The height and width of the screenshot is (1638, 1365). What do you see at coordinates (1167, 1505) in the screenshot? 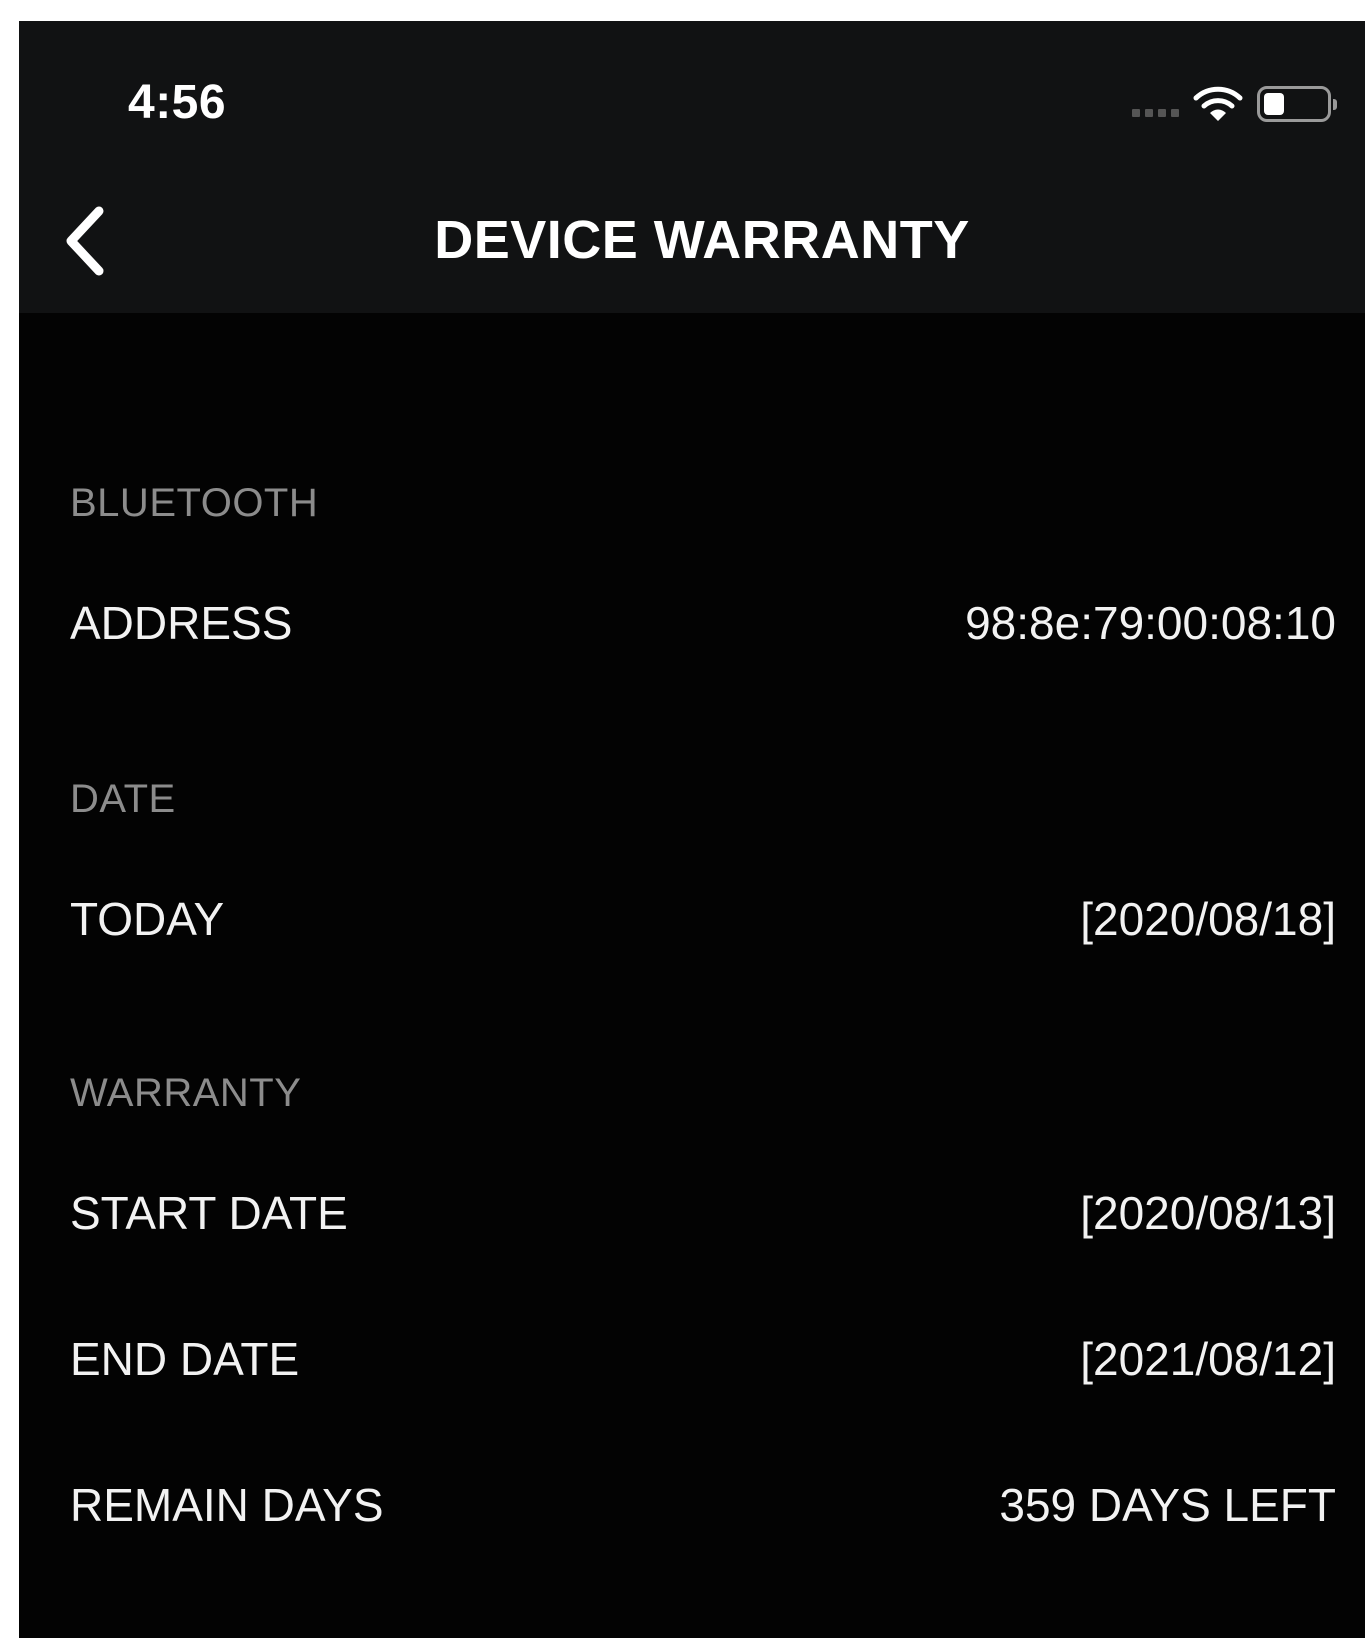
I see `row-value: 359 DAYS LEFT` at bounding box center [1167, 1505].